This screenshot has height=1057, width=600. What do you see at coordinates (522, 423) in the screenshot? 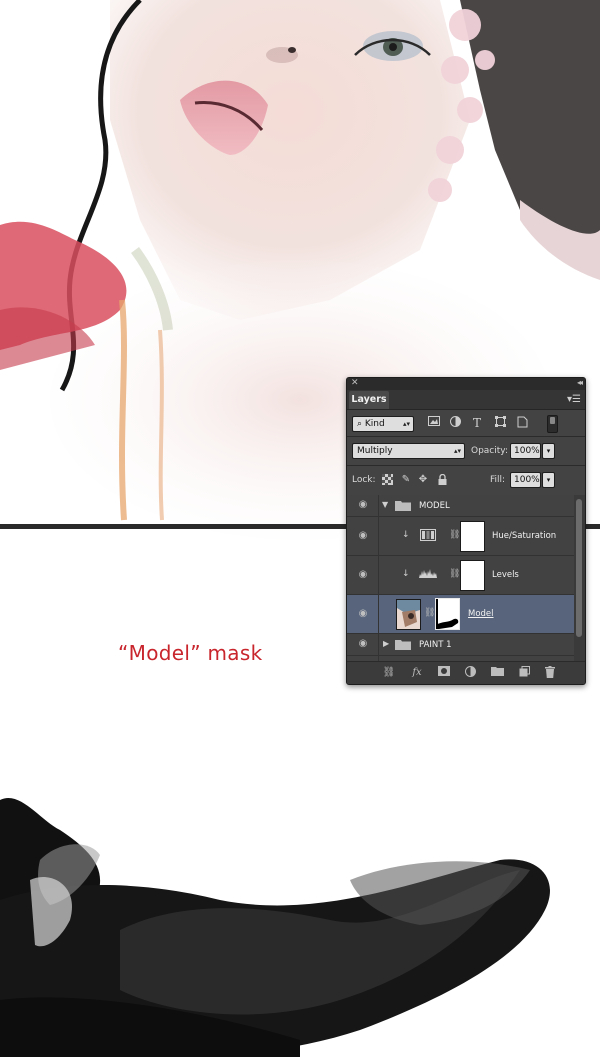
I see `smart-object-filter-icon` at bounding box center [522, 423].